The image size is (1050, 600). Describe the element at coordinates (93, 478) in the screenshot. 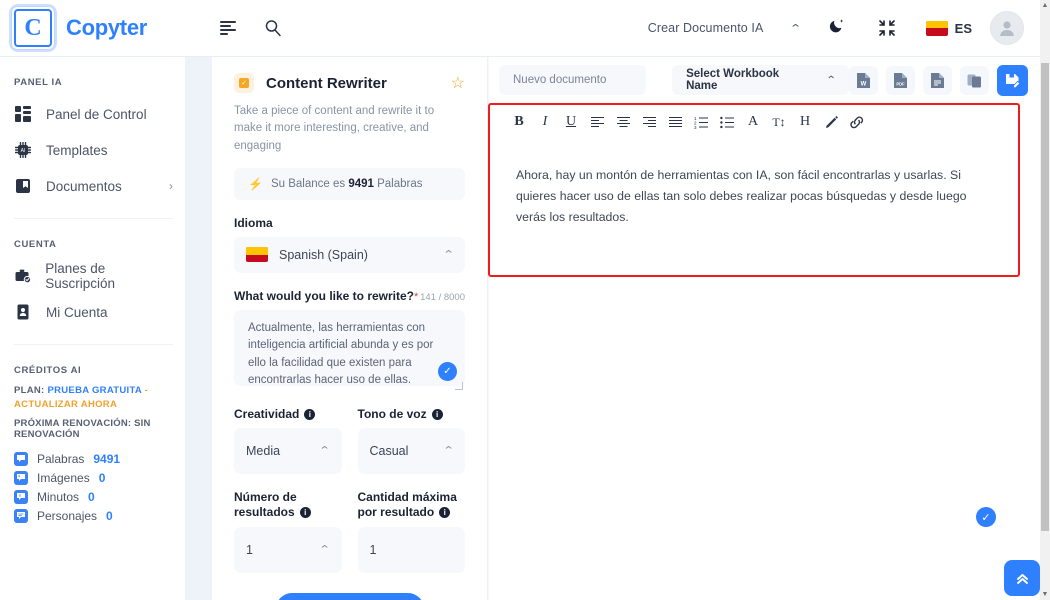

I see `credit-row-imagenes: Imágenes 0` at that location.